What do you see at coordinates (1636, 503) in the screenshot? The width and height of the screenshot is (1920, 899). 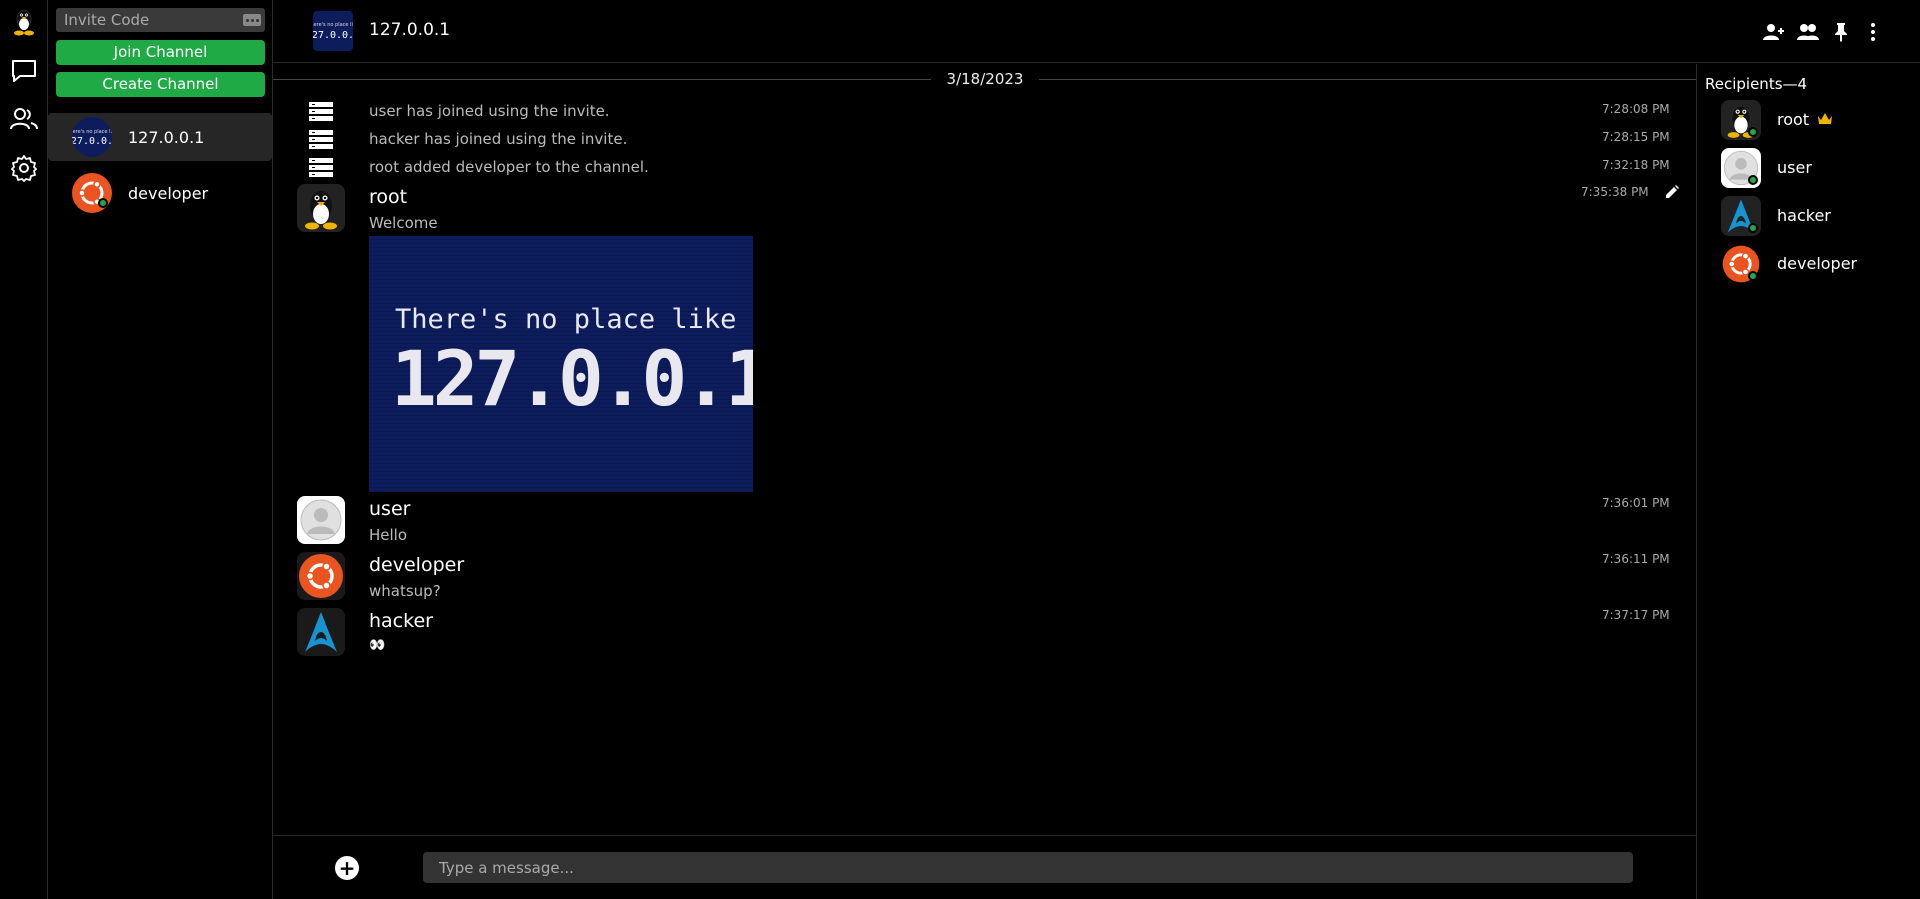 I see `timestamp: 7:36:01 PM` at bounding box center [1636, 503].